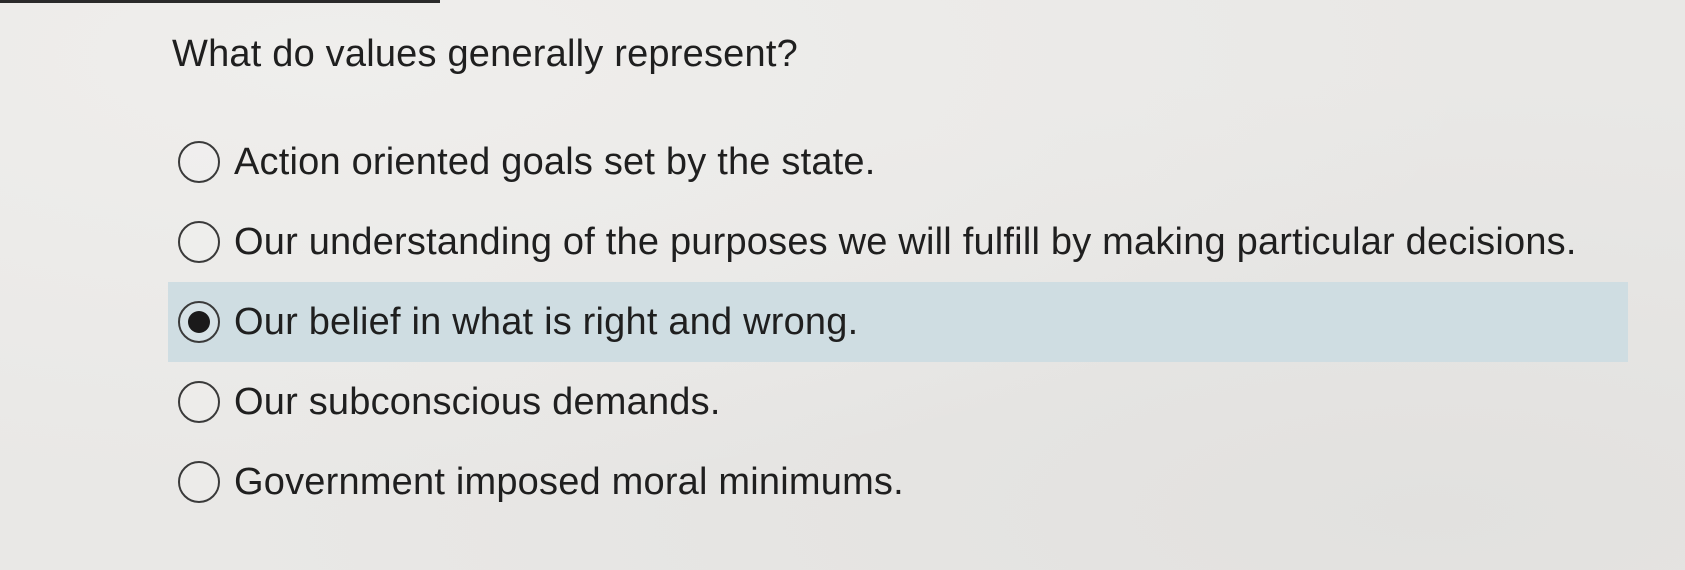 This screenshot has width=1685, height=570. I want to click on answer-option-5: Government imposed moral minimums., so click(898, 482).